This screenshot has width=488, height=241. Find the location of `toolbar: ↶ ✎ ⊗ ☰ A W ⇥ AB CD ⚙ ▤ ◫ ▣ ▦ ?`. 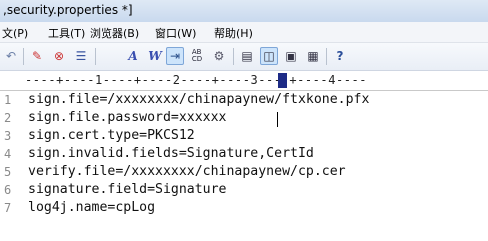

toolbar: ↶ ✎ ⊗ ☰ A W ⇥ AB CD ⚙ ▤ ◫ ▣ ▦ ? is located at coordinates (244, 57).